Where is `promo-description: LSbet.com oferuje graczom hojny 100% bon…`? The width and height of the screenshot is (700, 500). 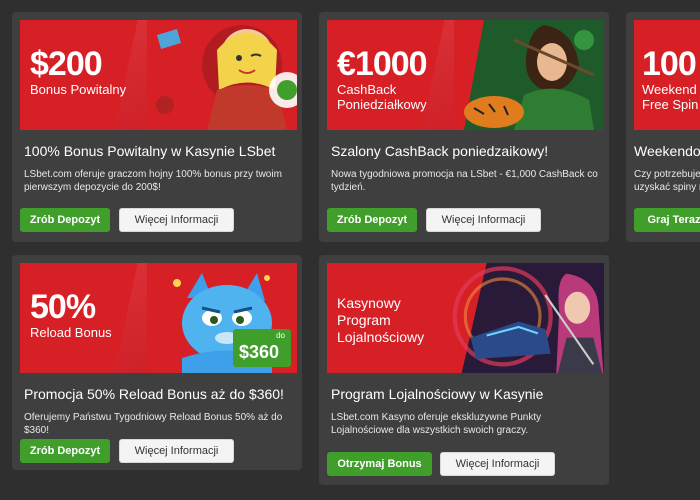 promo-description: LSbet.com oferuje graczom hojny 100% bon… is located at coordinates (153, 181).